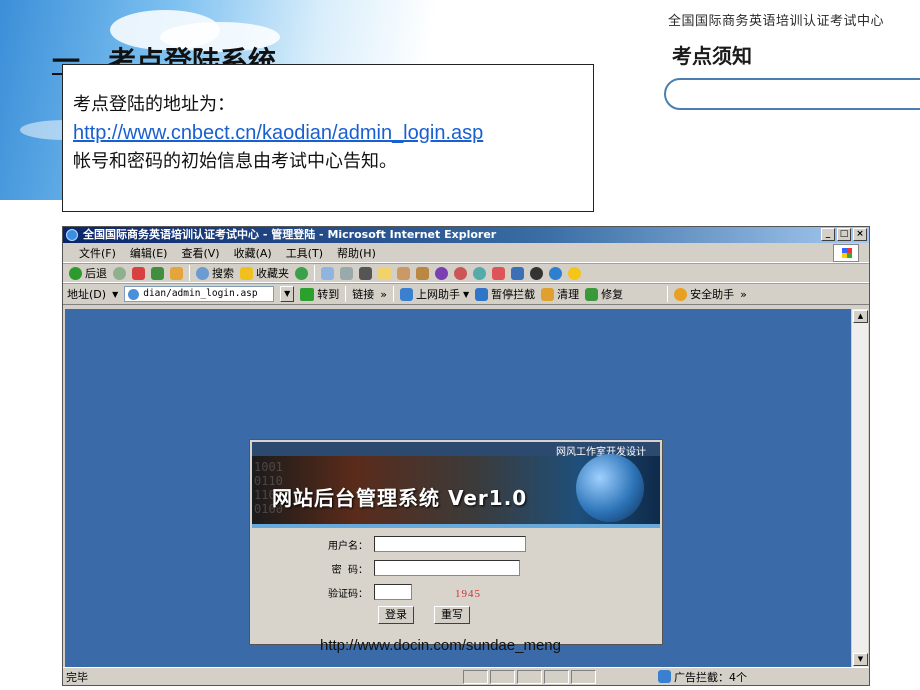 The image size is (920, 690). I want to click on login-button: 登录, so click(396, 615).